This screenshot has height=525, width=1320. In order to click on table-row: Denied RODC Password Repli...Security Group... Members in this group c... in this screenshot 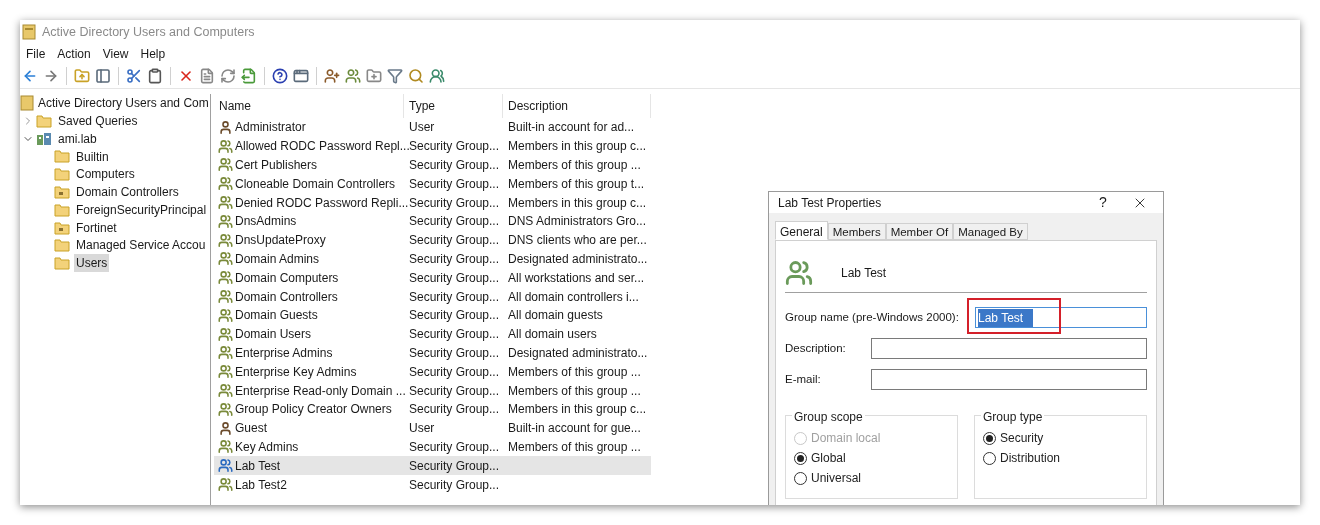, I will do `click(432, 202)`.